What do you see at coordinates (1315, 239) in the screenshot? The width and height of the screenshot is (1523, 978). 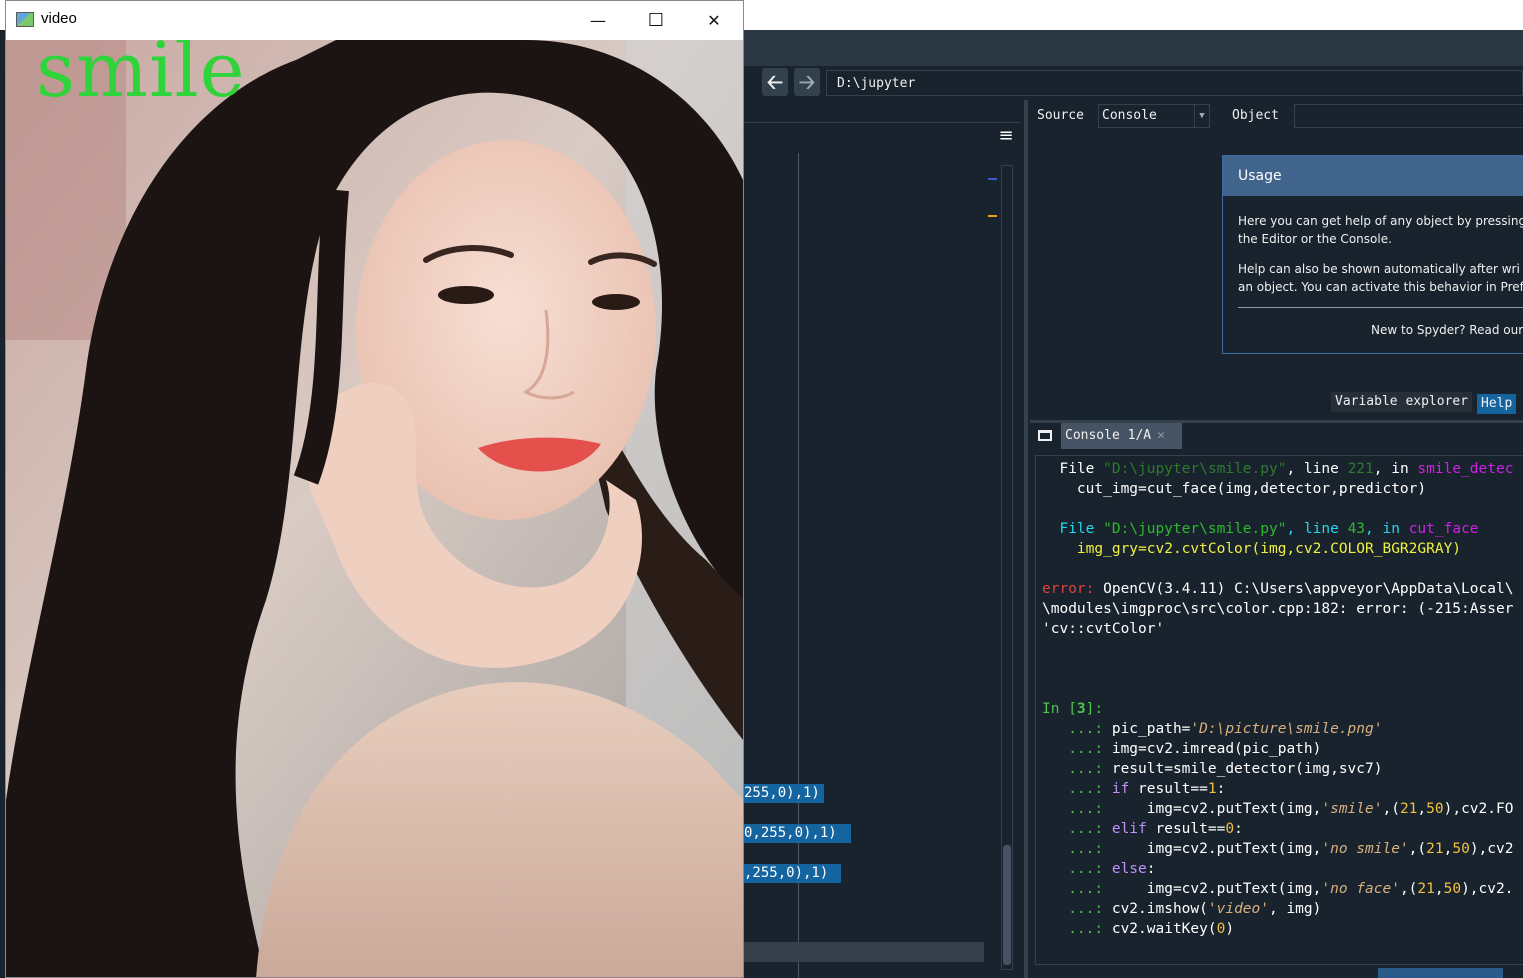 I see `usage-text: the Editor or the Console.` at bounding box center [1315, 239].